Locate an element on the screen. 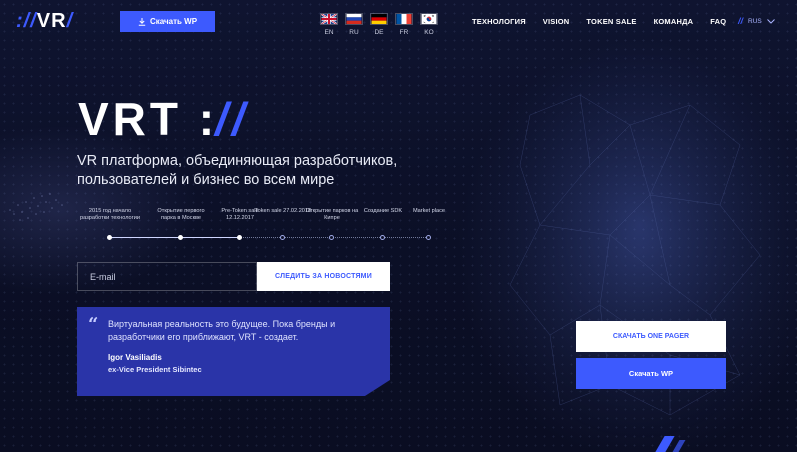 This screenshot has width=797, height=452. flag-fr: FR is located at coordinates (404, 24).